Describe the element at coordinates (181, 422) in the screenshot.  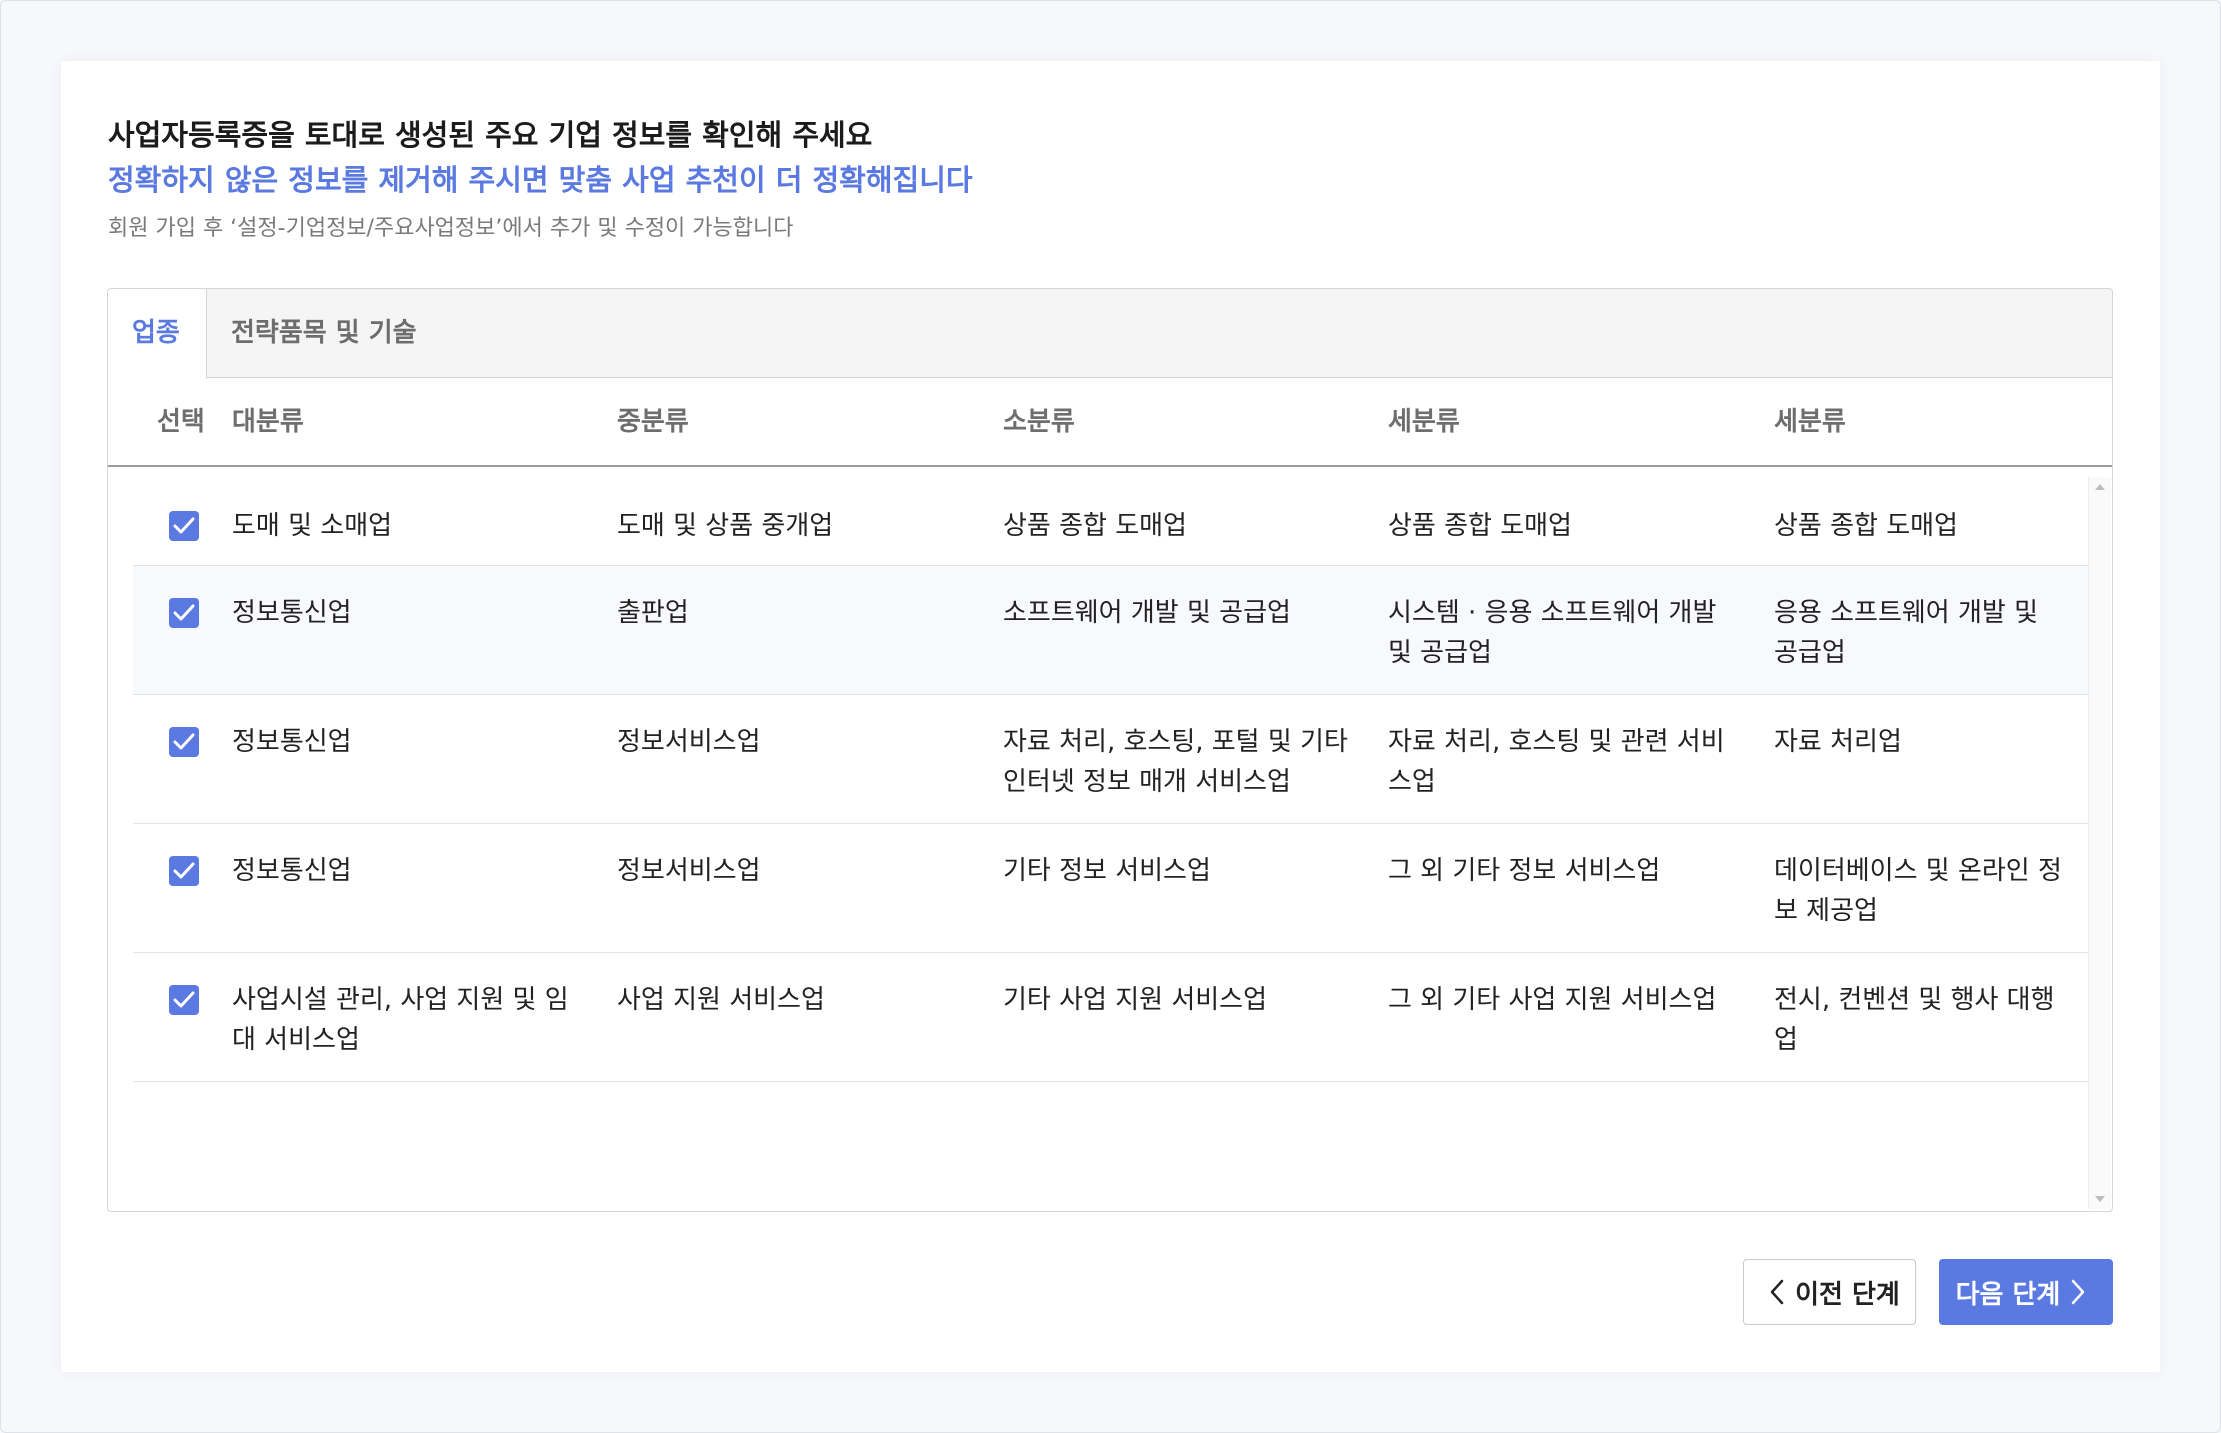
I see `header-select: 선택` at that location.